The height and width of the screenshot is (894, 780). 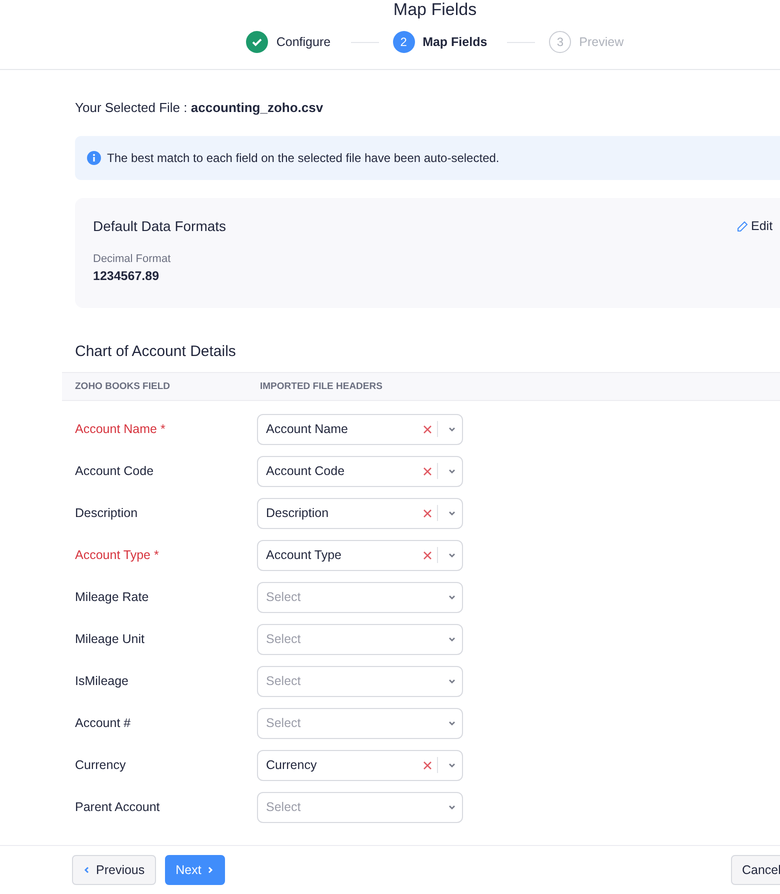 What do you see at coordinates (560, 42) in the screenshot?
I see `step-number: 3` at bounding box center [560, 42].